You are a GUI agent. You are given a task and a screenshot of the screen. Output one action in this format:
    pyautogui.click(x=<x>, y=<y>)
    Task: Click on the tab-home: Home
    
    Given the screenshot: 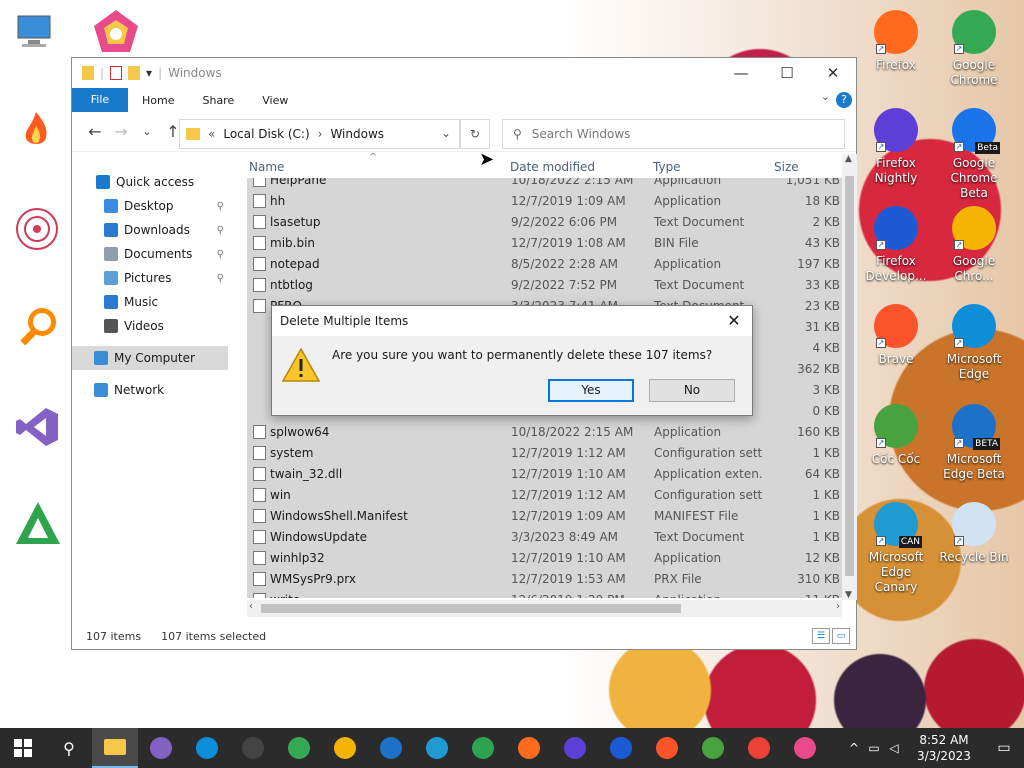 What is the action you would take?
    pyautogui.click(x=158, y=100)
    